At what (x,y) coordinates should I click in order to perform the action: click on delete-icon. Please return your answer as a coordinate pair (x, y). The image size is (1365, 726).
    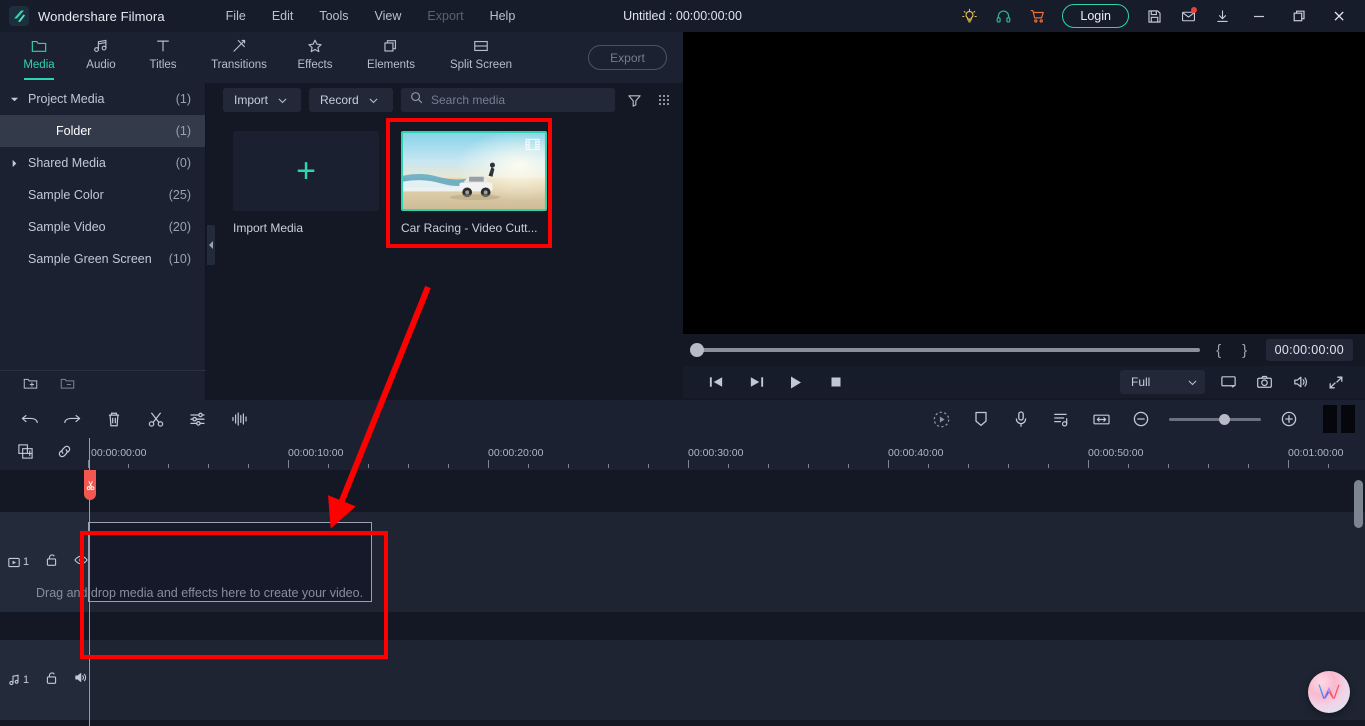
    Looking at the image, I should click on (114, 419).